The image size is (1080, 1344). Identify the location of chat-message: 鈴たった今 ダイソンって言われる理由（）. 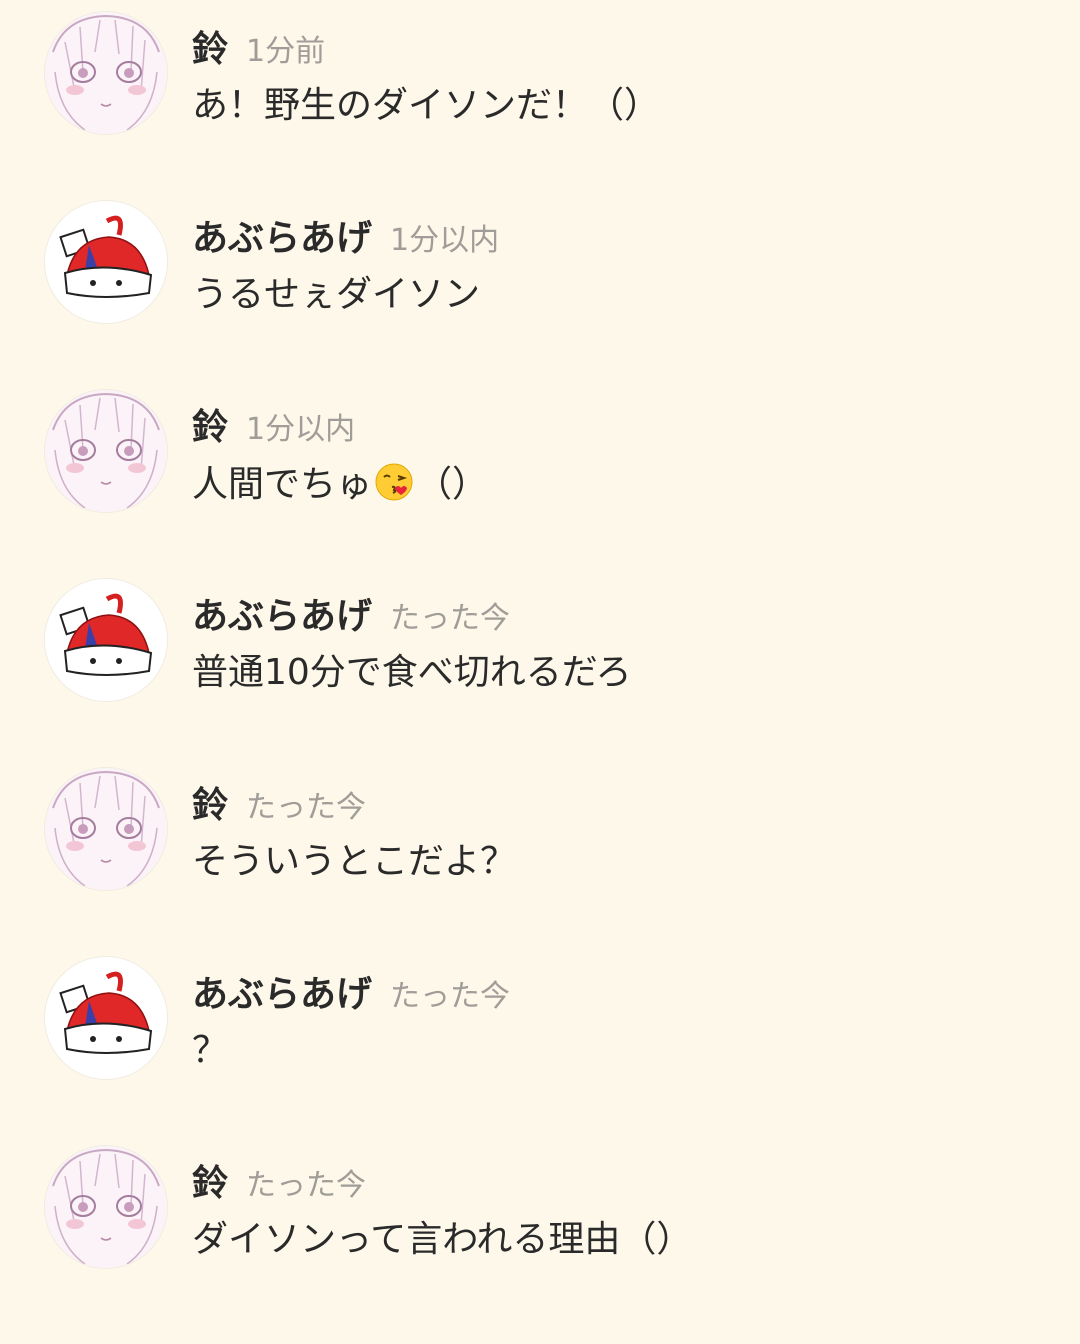
(540, 1204).